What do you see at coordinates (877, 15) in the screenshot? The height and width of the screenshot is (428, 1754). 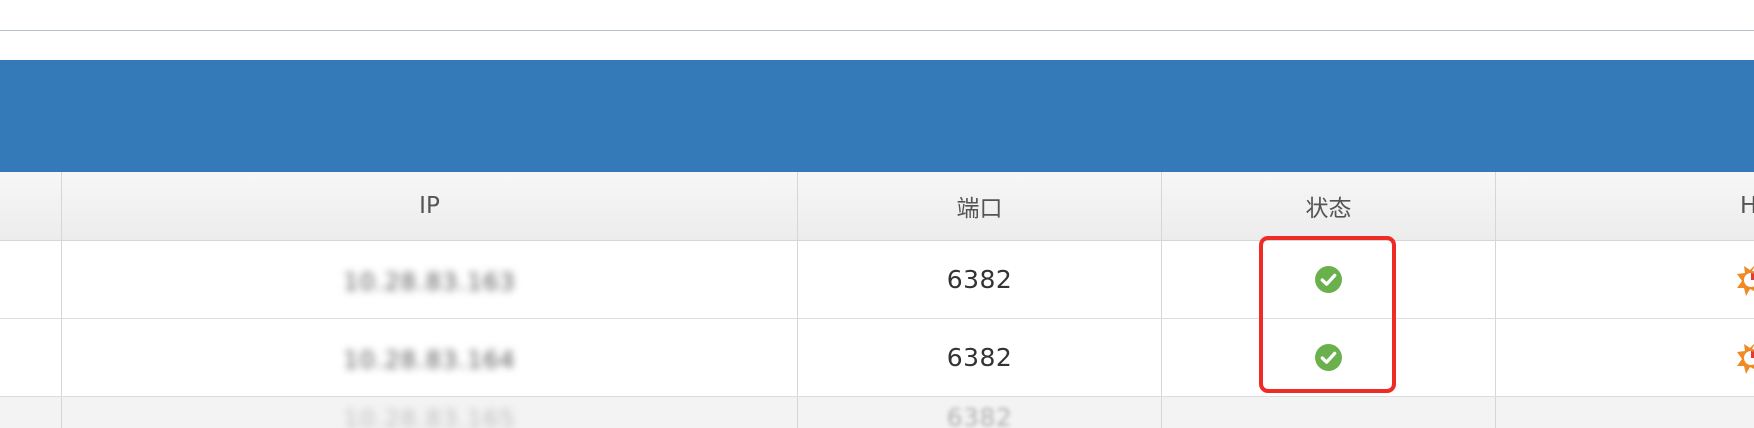 I see `top-input-area` at bounding box center [877, 15].